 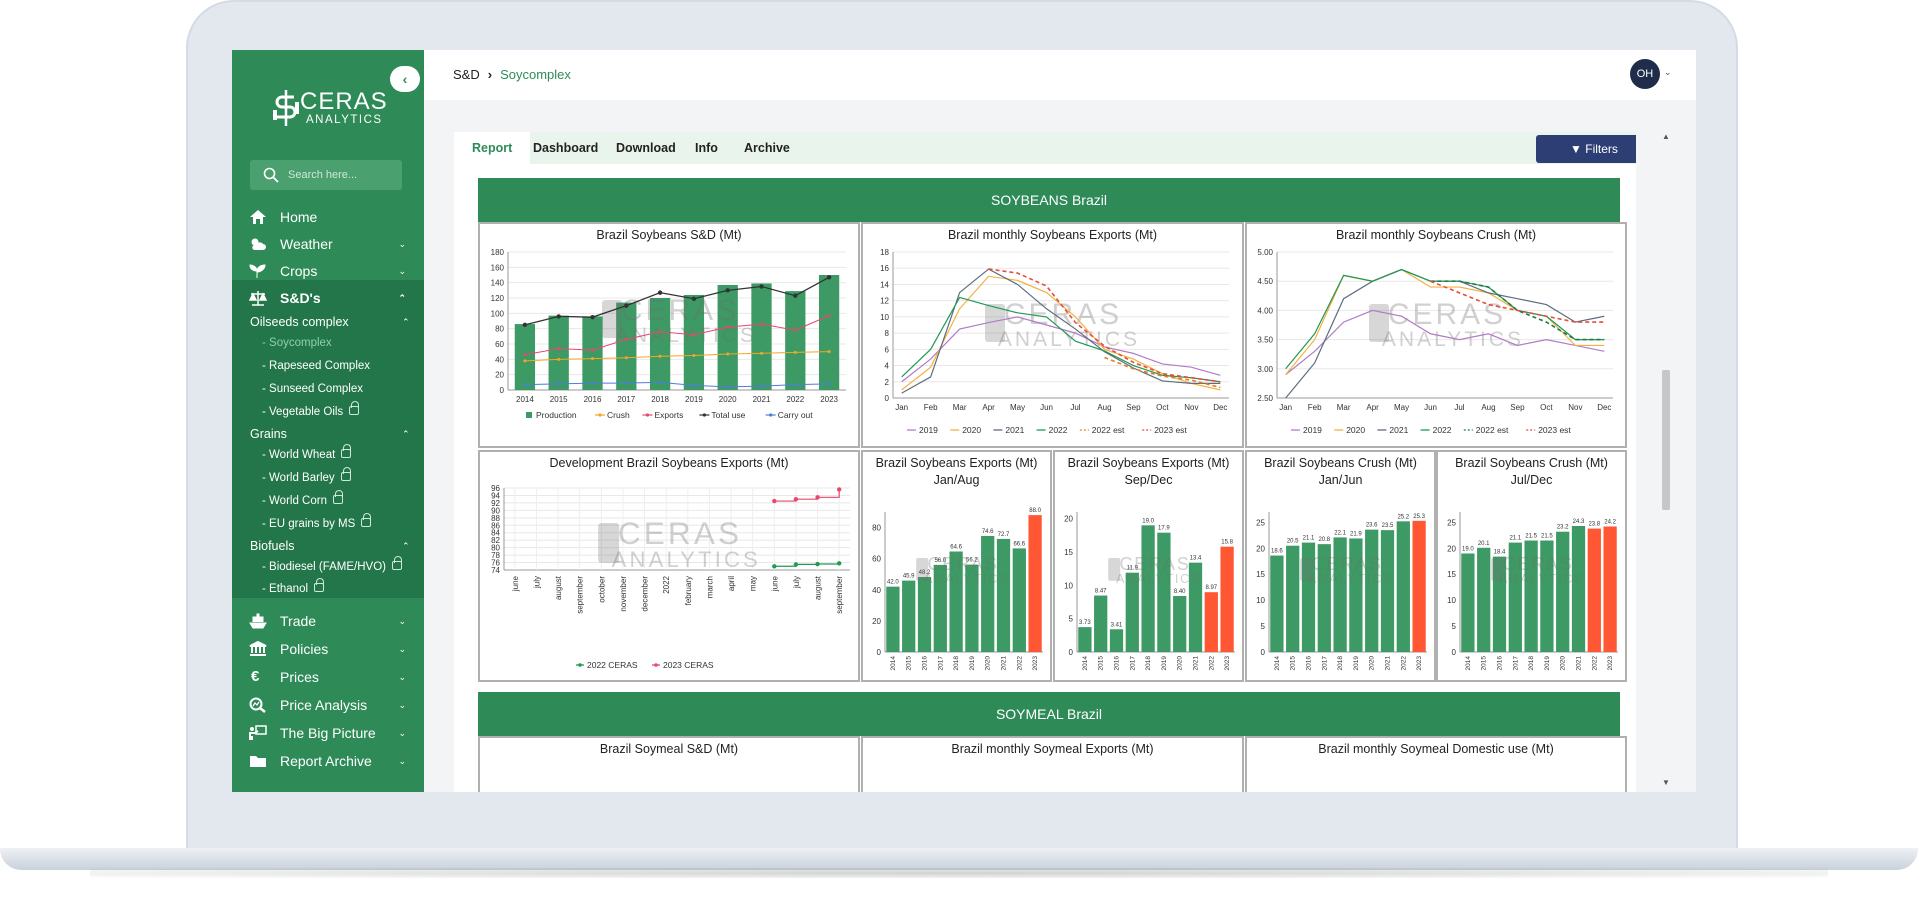 I want to click on sidebar-leaf-vegoils: - Vegetable Oils, so click(x=311, y=411).